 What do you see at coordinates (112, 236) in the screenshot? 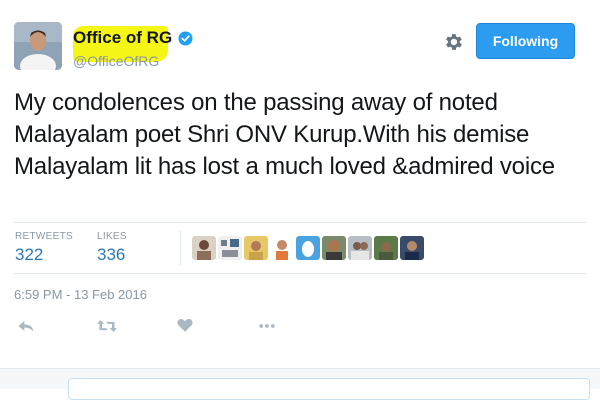
I see `likes-label: LIKES` at bounding box center [112, 236].